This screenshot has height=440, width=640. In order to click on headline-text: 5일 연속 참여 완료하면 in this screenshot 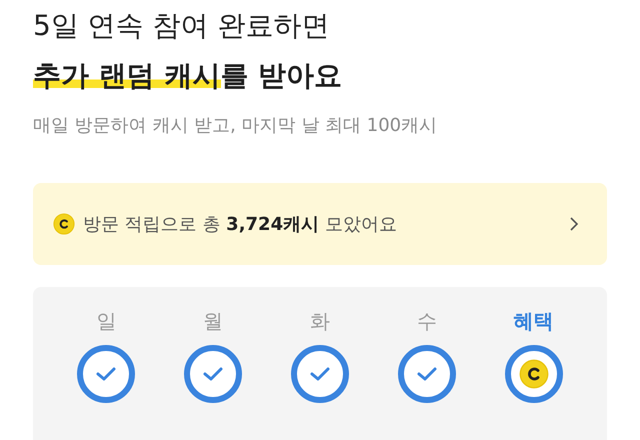, I will do `click(182, 26)`.